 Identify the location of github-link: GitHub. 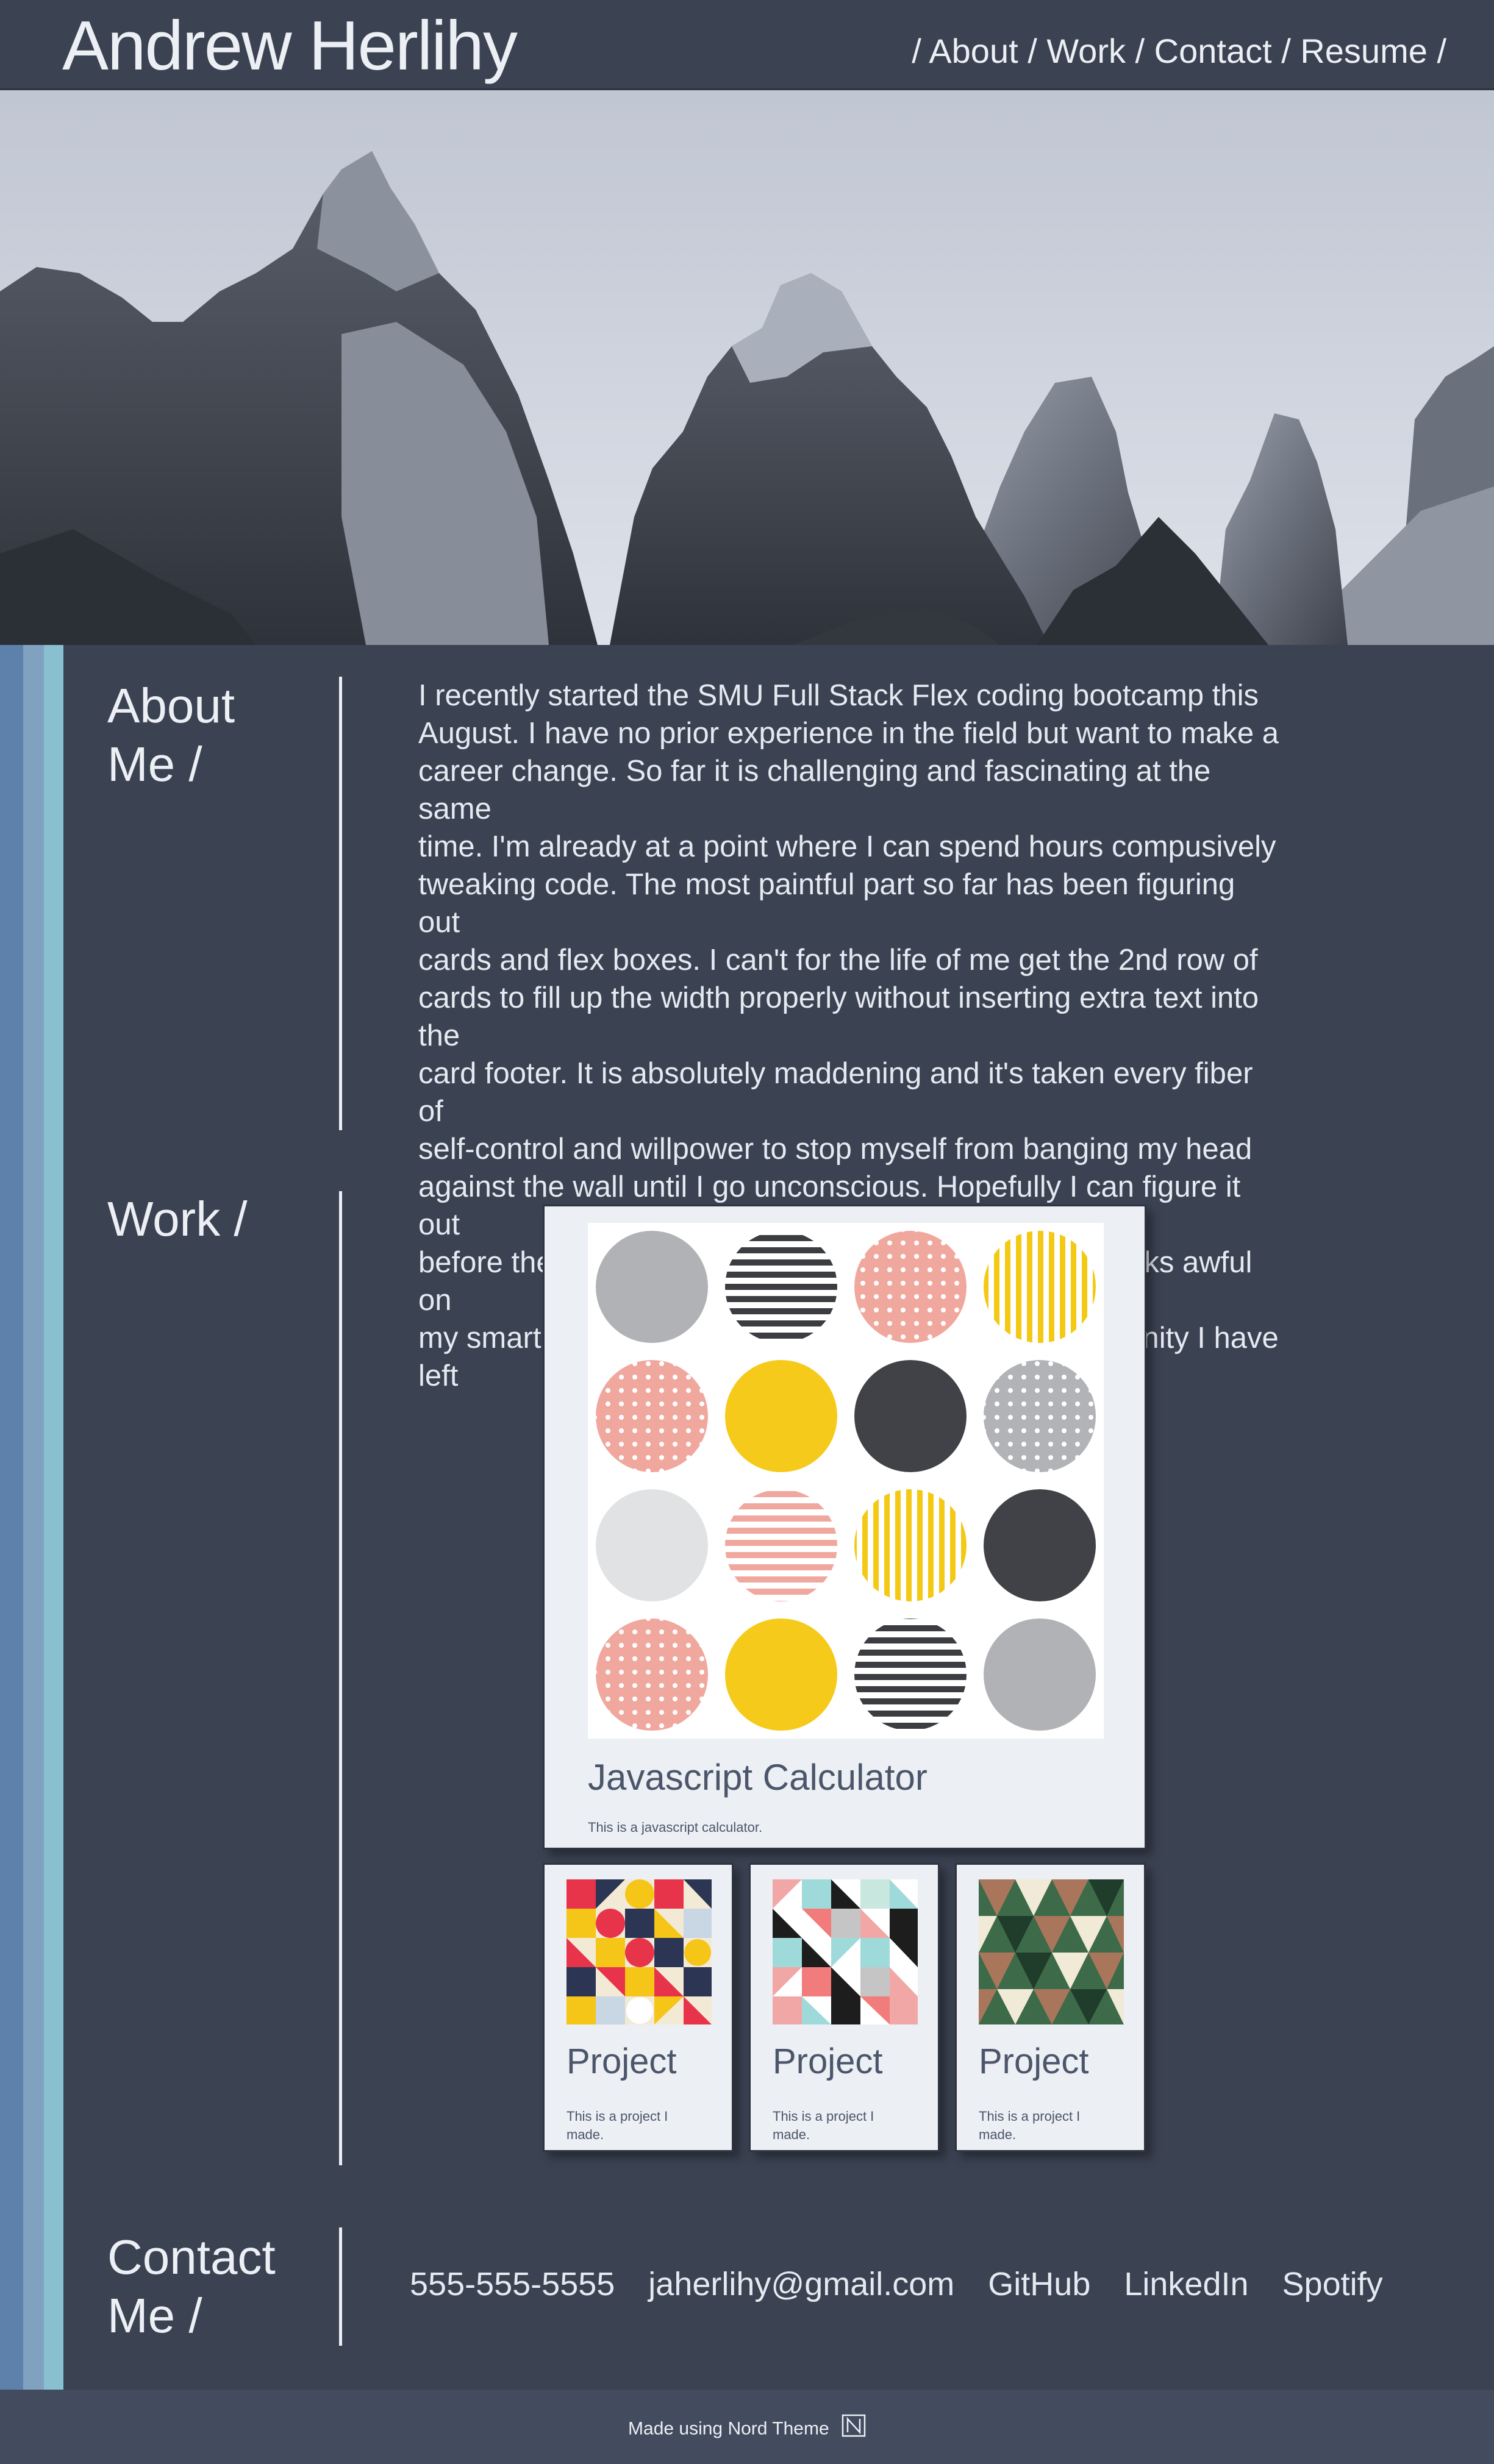
(1039, 2285).